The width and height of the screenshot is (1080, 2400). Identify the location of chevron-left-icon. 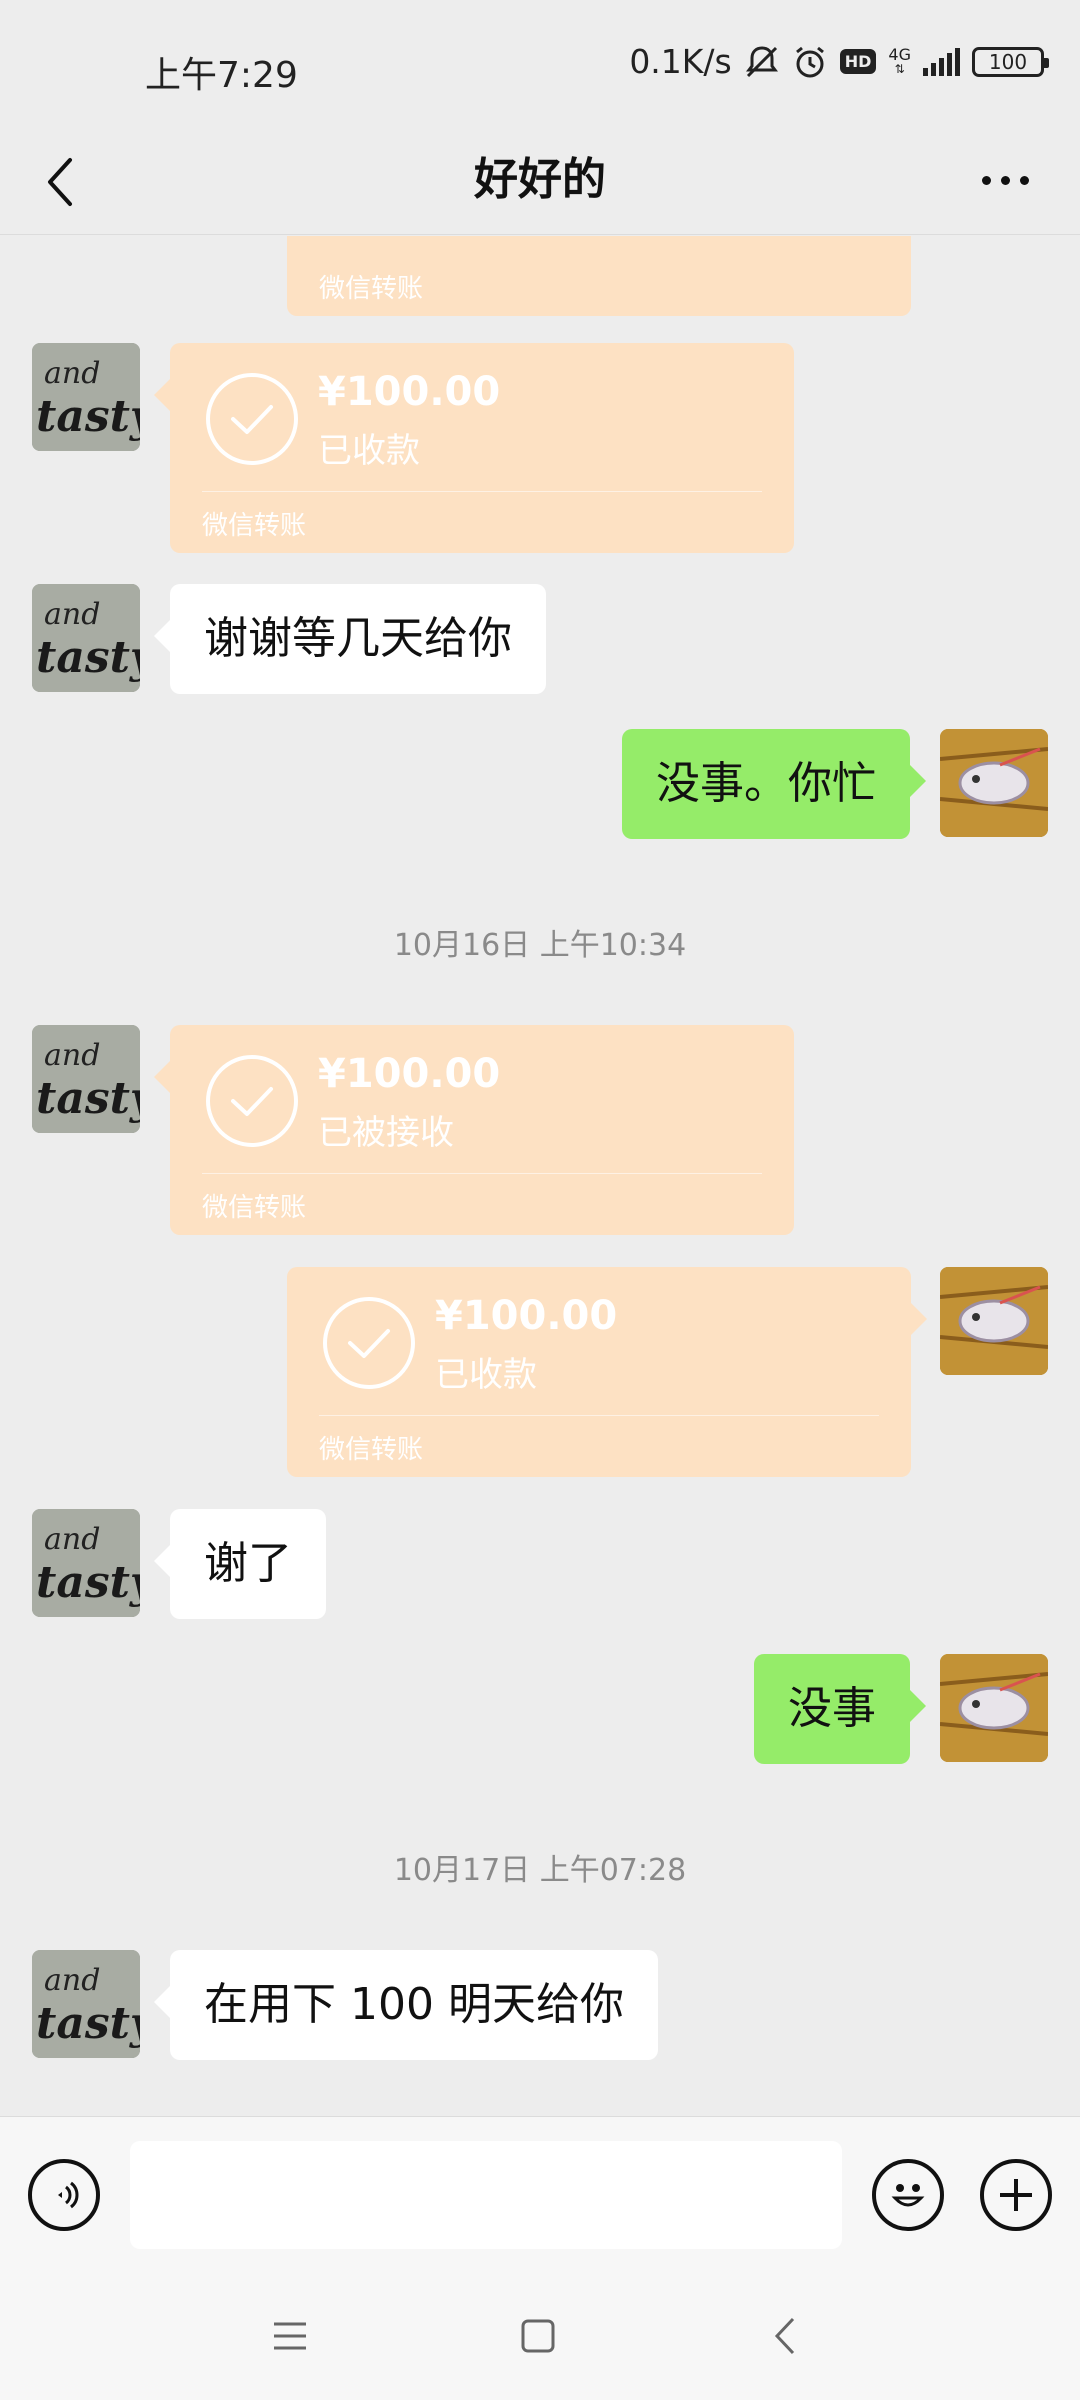
(60, 182).